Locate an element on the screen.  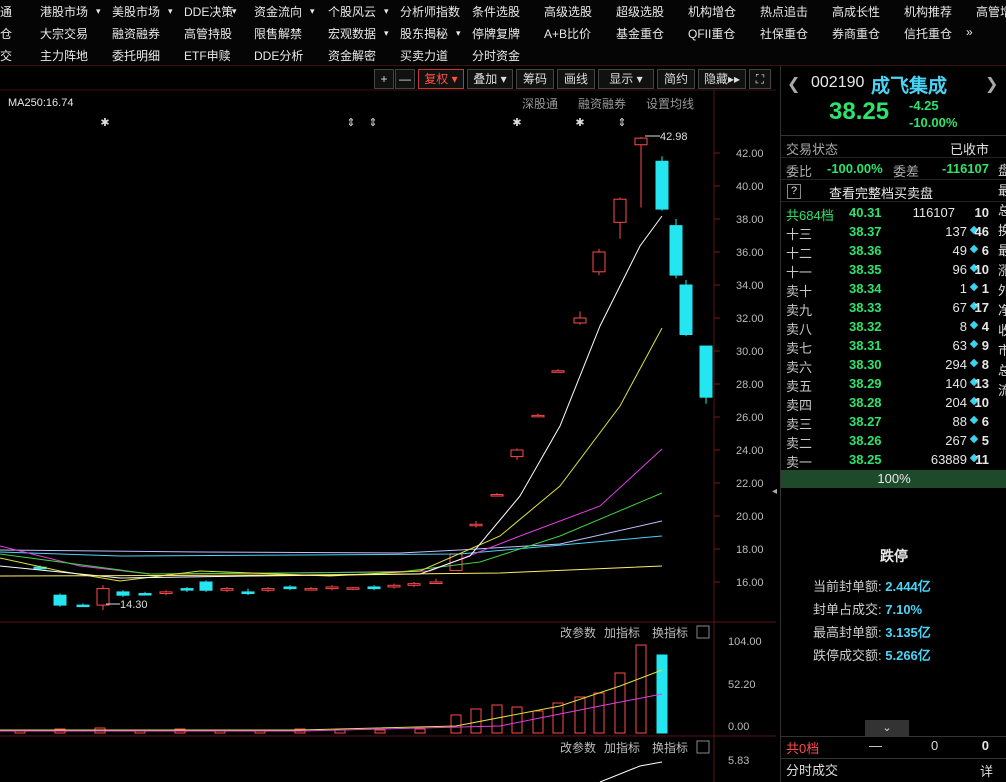
menu-row3-item-3: ETF申赎 is located at coordinates (207, 55).